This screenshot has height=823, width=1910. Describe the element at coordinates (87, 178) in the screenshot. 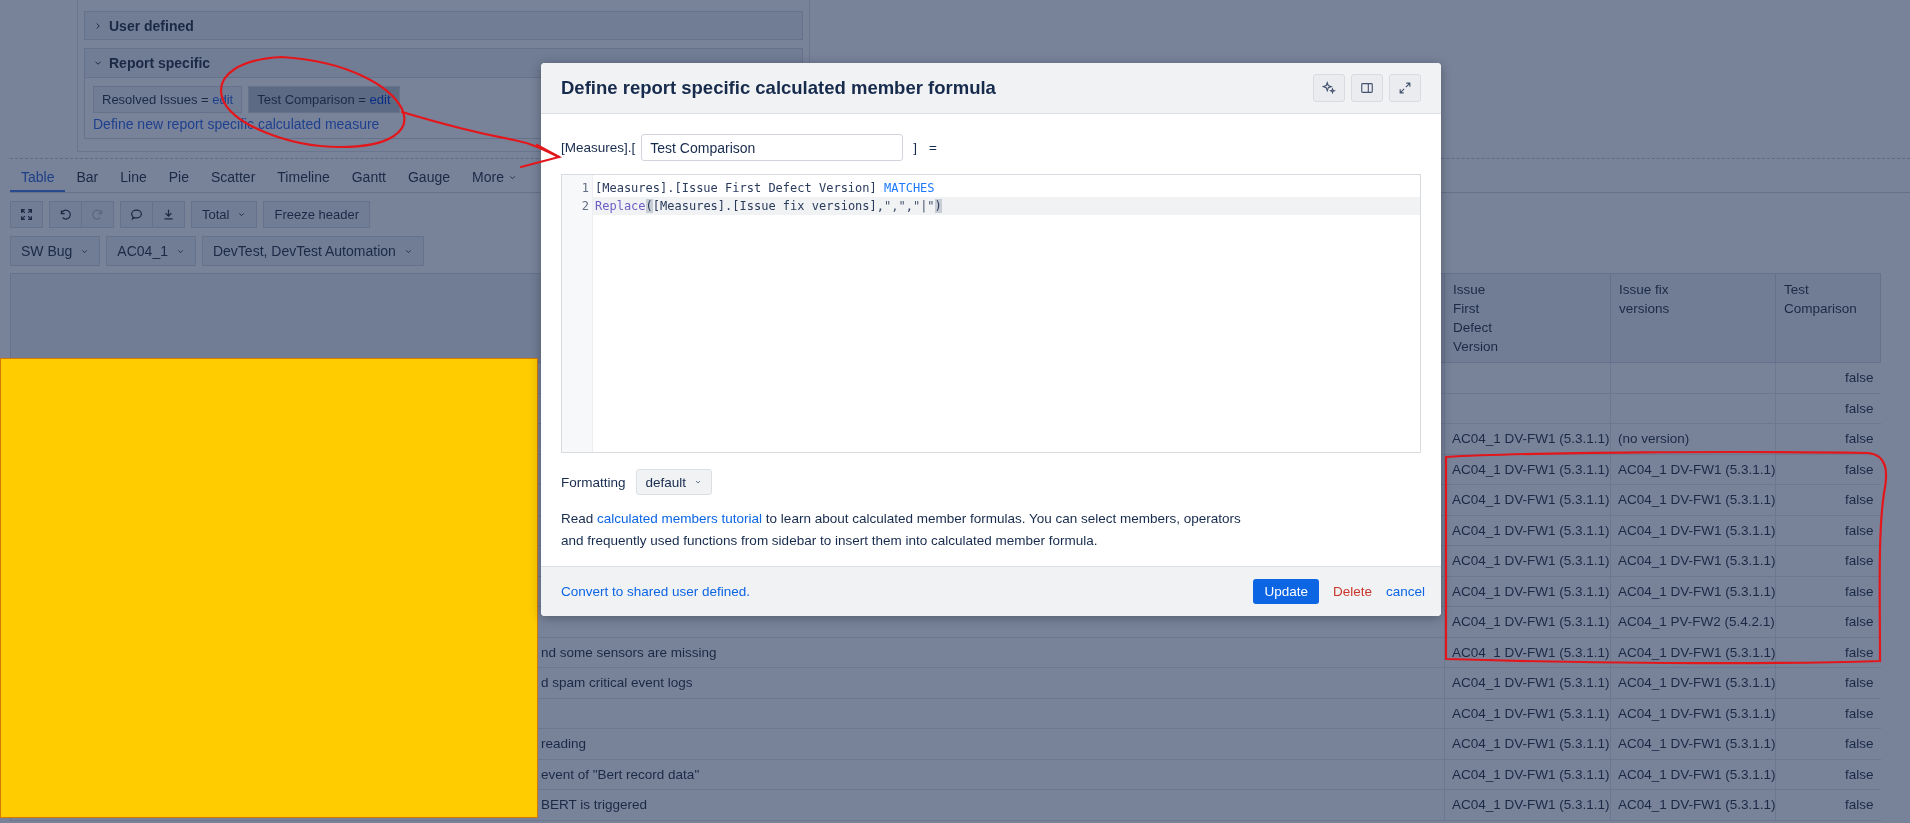

I see `chart-tab: Bar` at that location.